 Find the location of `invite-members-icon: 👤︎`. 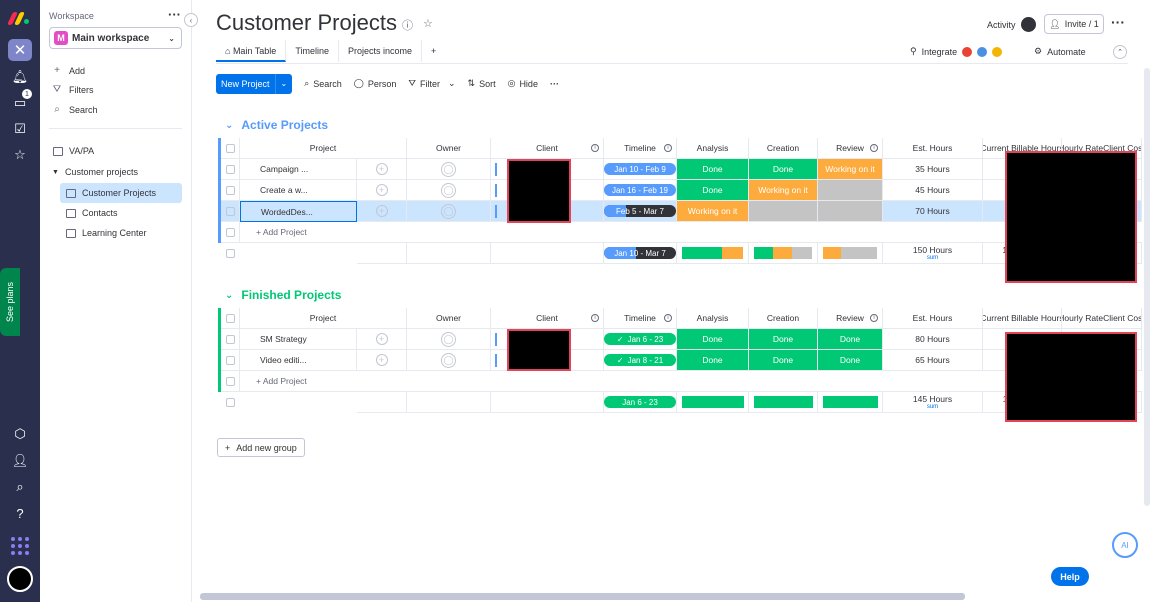

invite-members-icon: 👤︎ is located at coordinates (20, 461).